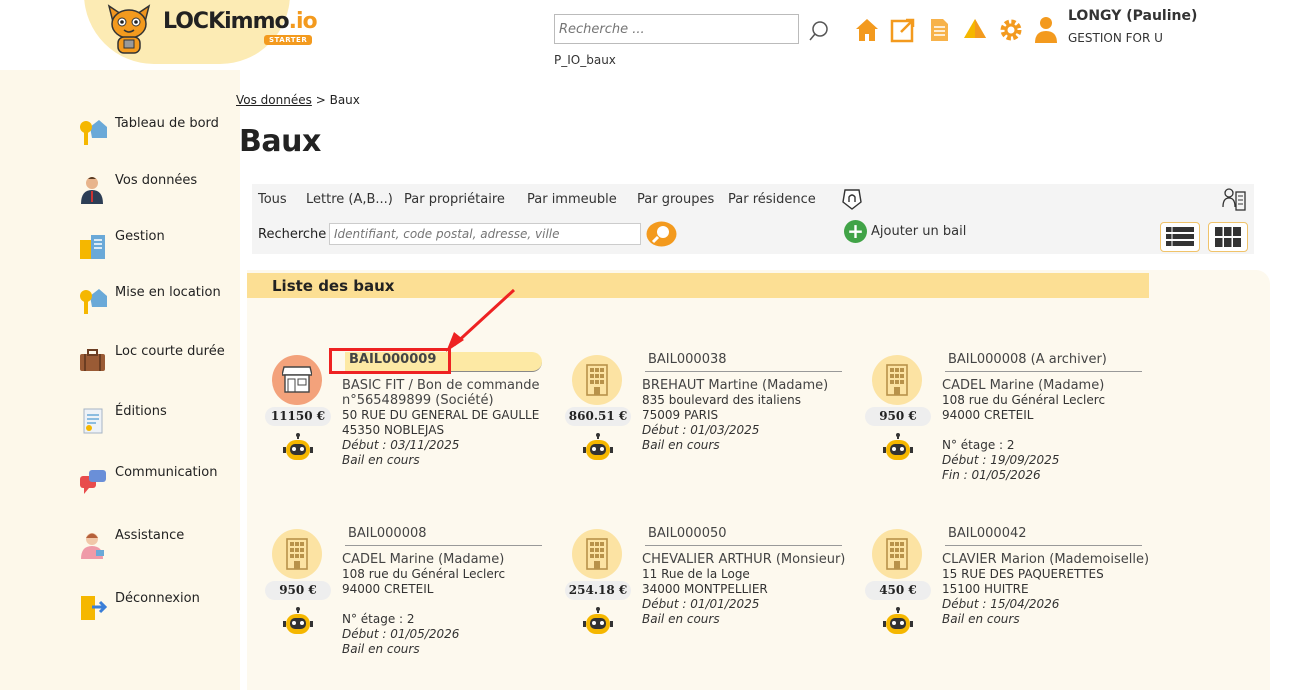 This screenshot has width=1300, height=690. I want to click on sidebar-item-editions: Éditions, so click(122, 419).